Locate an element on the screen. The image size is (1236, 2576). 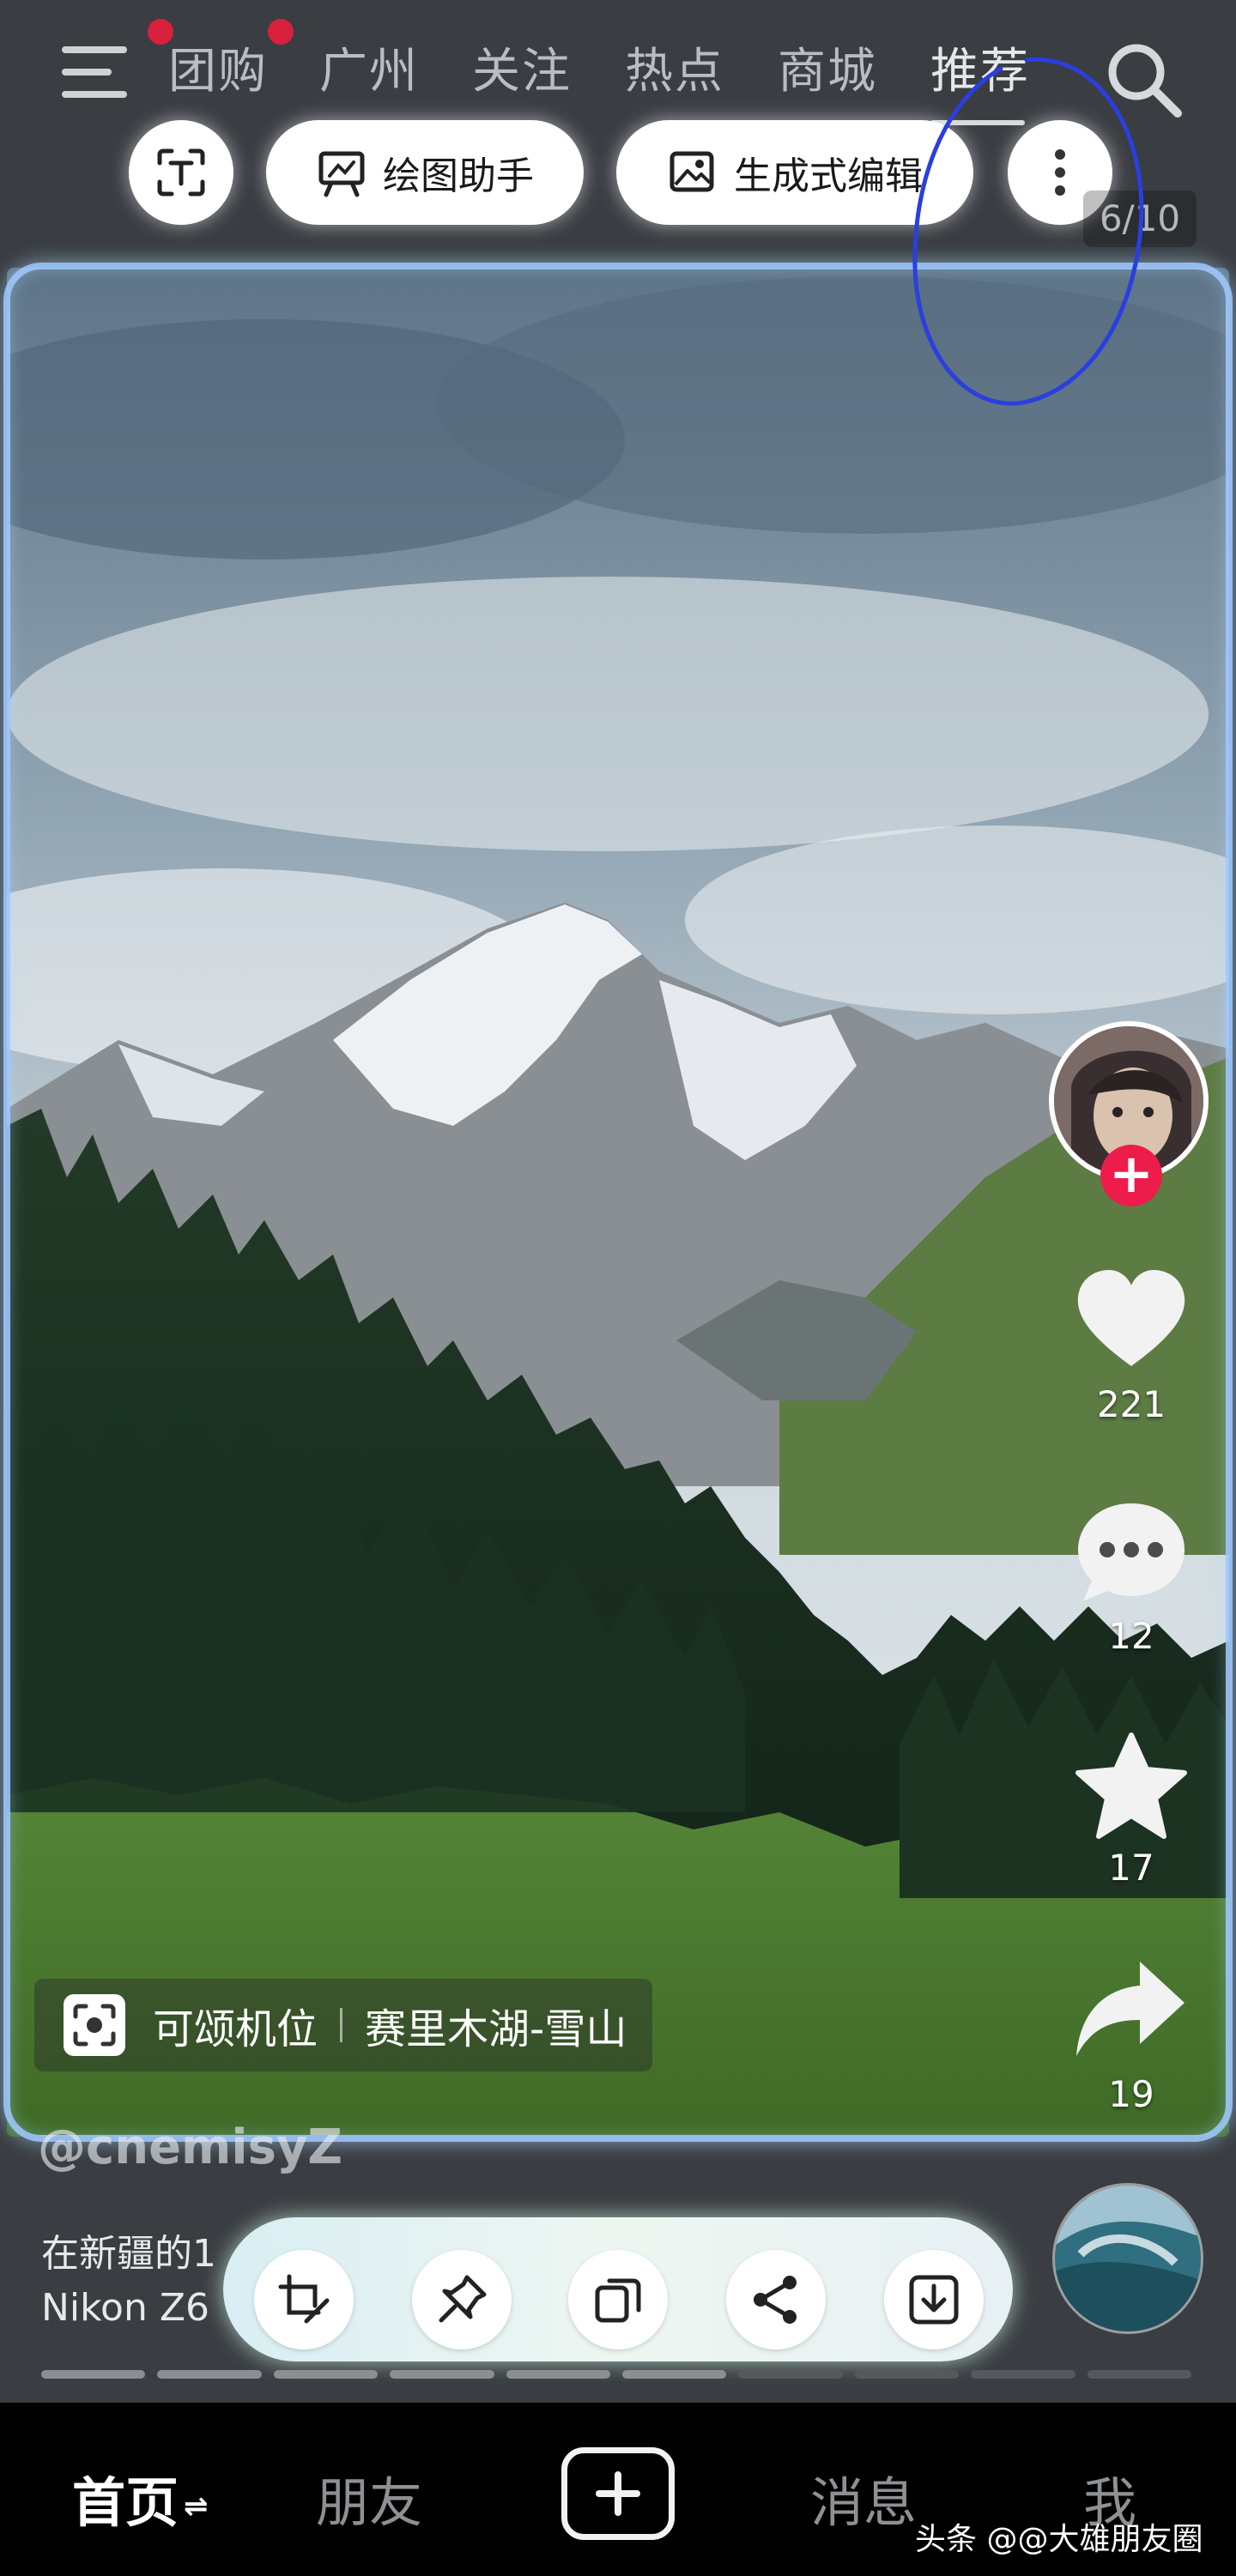
copy-button is located at coordinates (618, 2299).